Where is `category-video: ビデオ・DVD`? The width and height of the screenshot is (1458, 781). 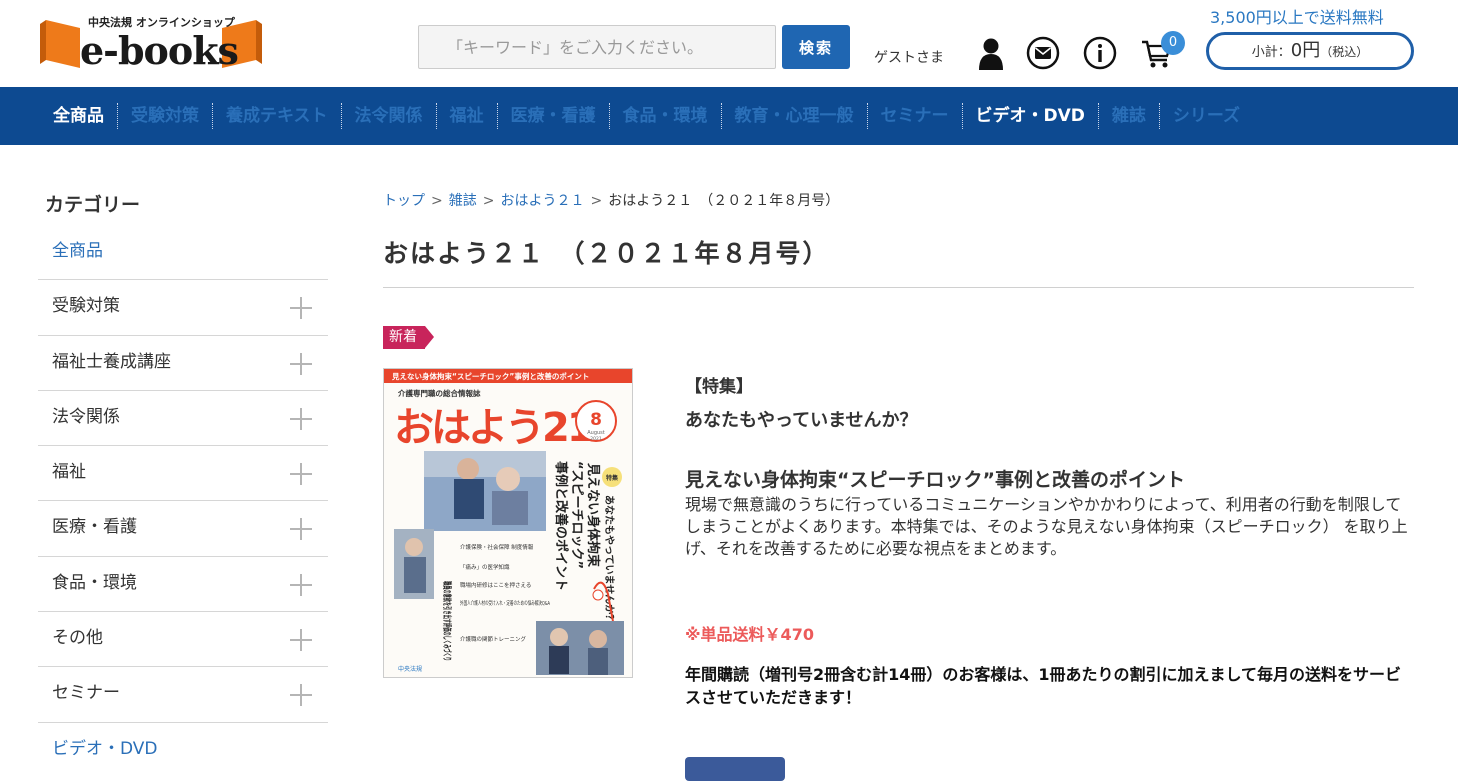 category-video: ビデオ・DVD is located at coordinates (183, 750).